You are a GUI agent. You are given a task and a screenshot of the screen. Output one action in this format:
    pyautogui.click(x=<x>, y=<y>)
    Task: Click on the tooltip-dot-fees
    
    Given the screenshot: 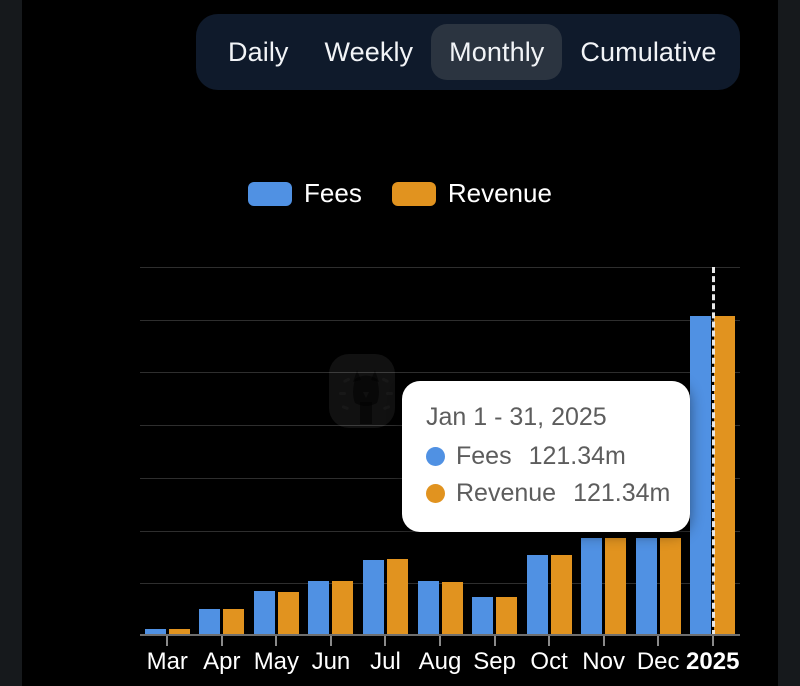 What is the action you would take?
    pyautogui.click(x=435, y=456)
    